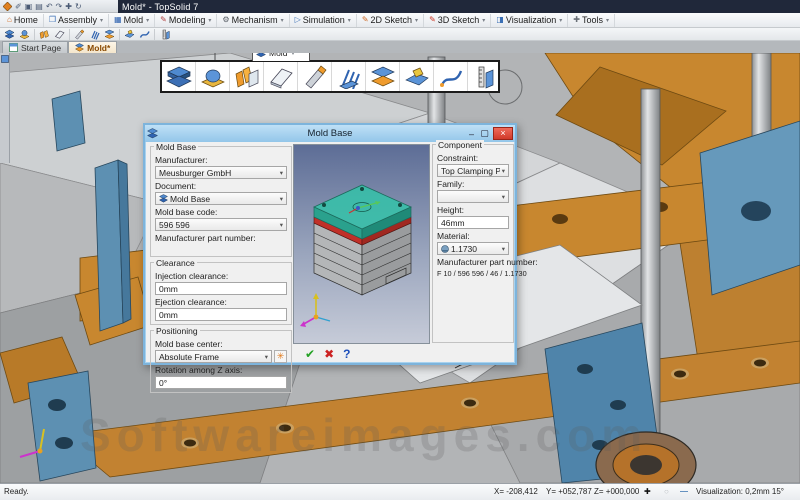  Describe the element at coordinates (484, 133) in the screenshot. I see `maximize-button: ▢` at that location.